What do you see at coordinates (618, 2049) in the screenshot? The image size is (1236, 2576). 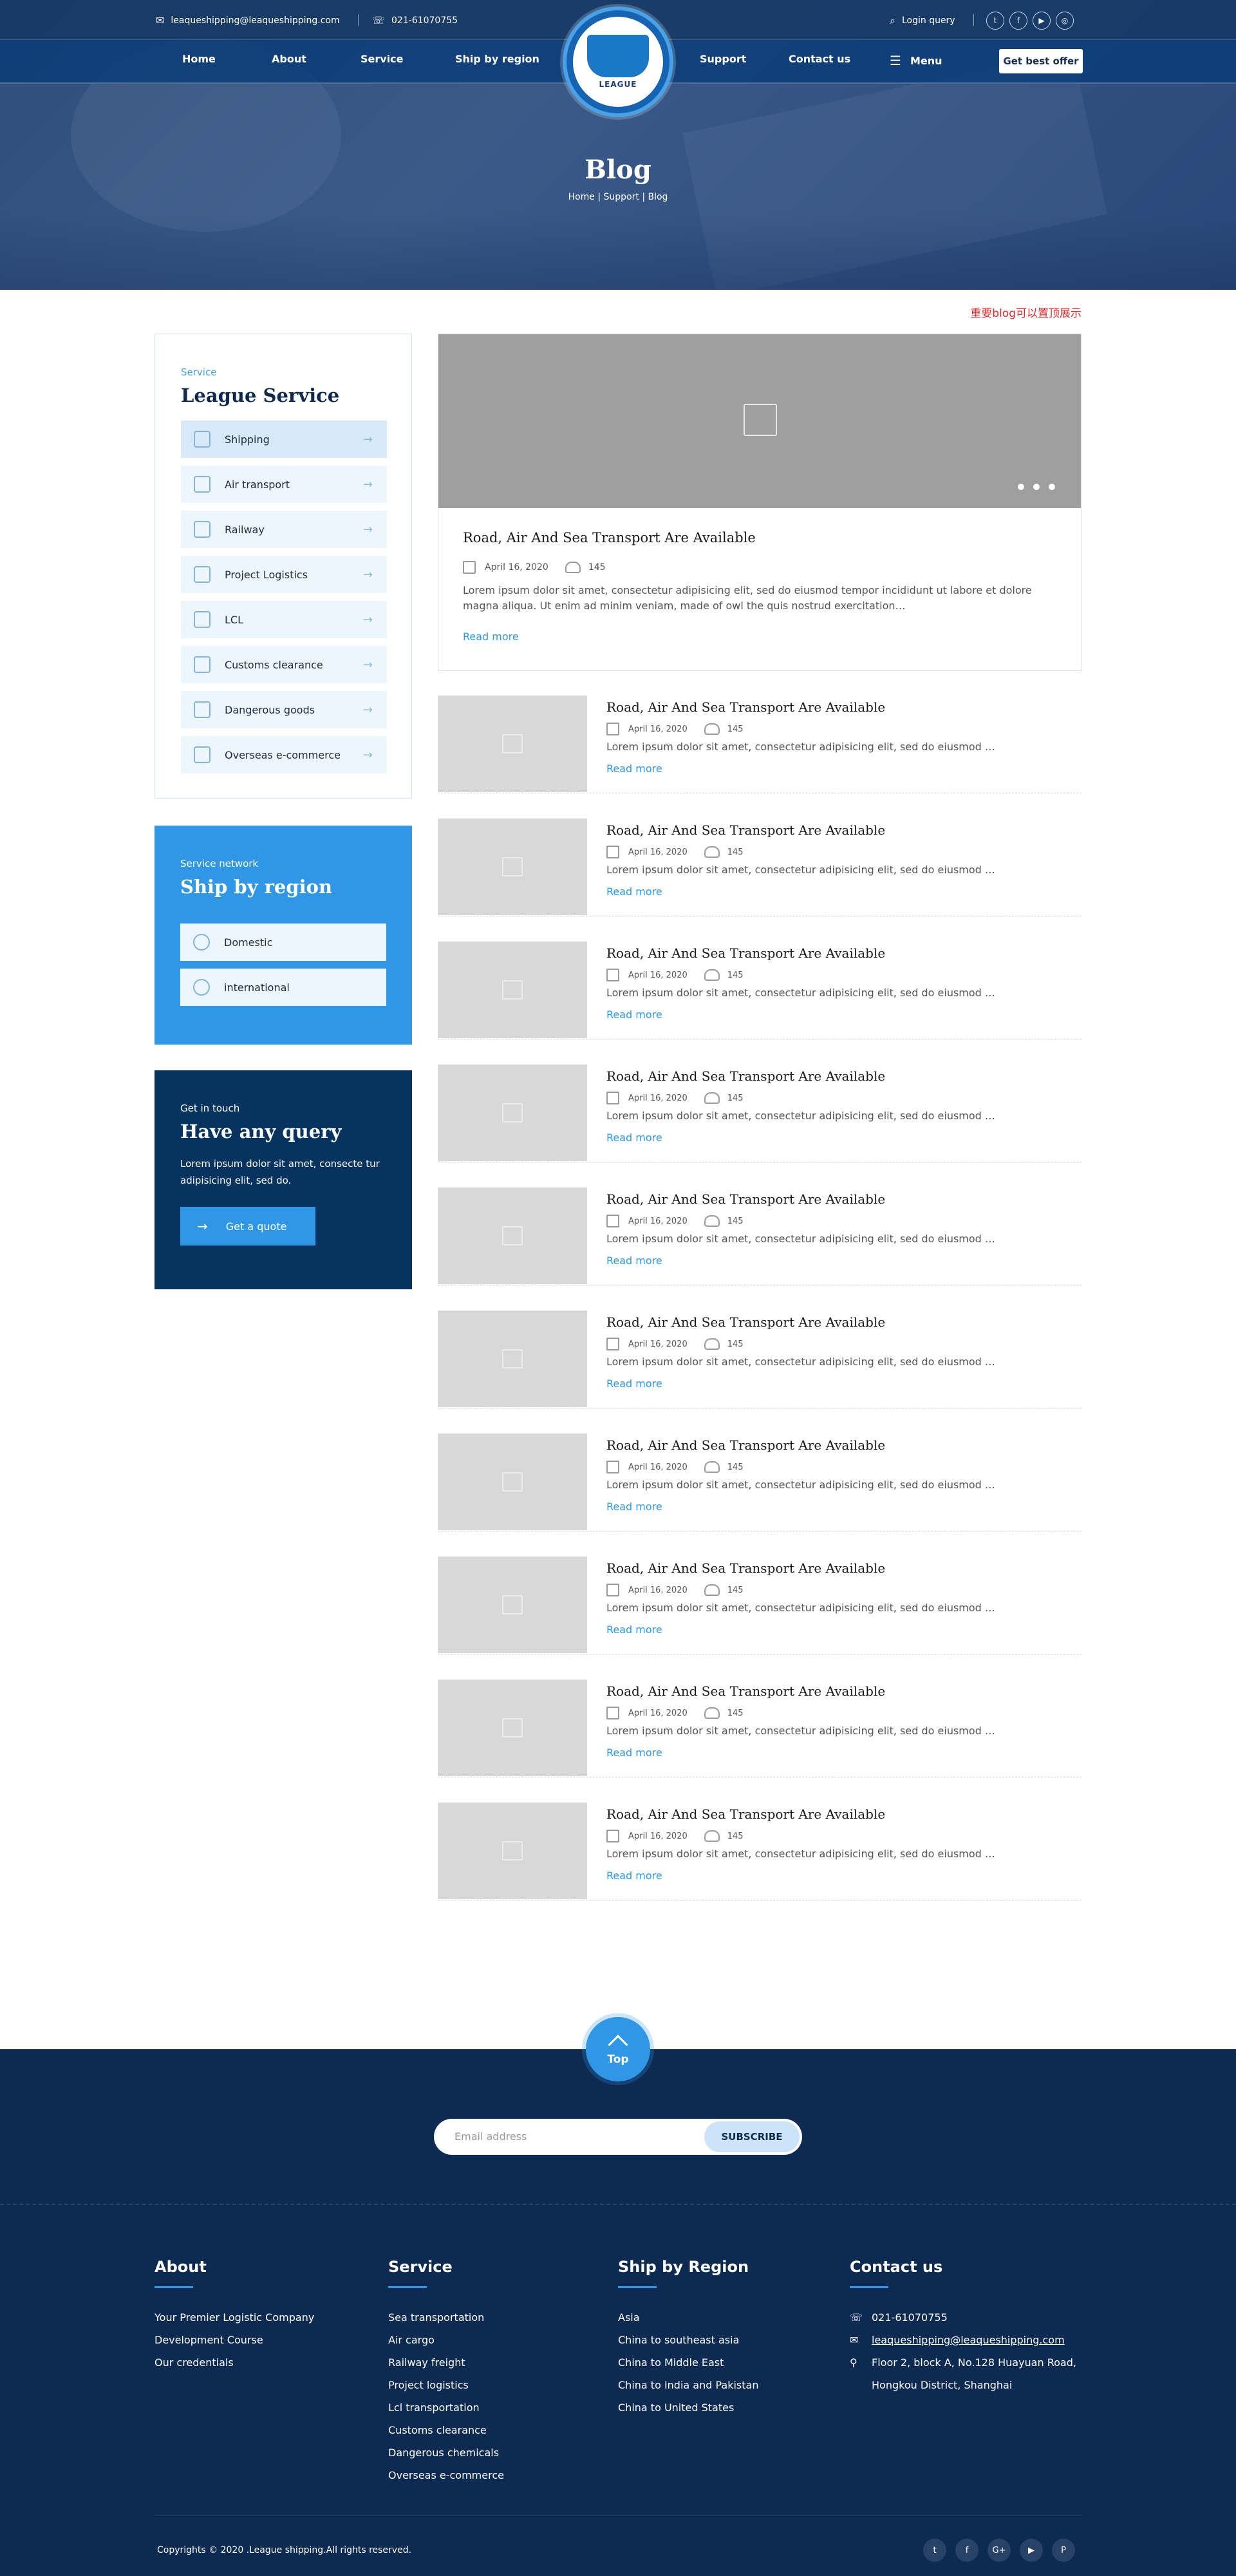 I see `back-to-top-button: Top` at bounding box center [618, 2049].